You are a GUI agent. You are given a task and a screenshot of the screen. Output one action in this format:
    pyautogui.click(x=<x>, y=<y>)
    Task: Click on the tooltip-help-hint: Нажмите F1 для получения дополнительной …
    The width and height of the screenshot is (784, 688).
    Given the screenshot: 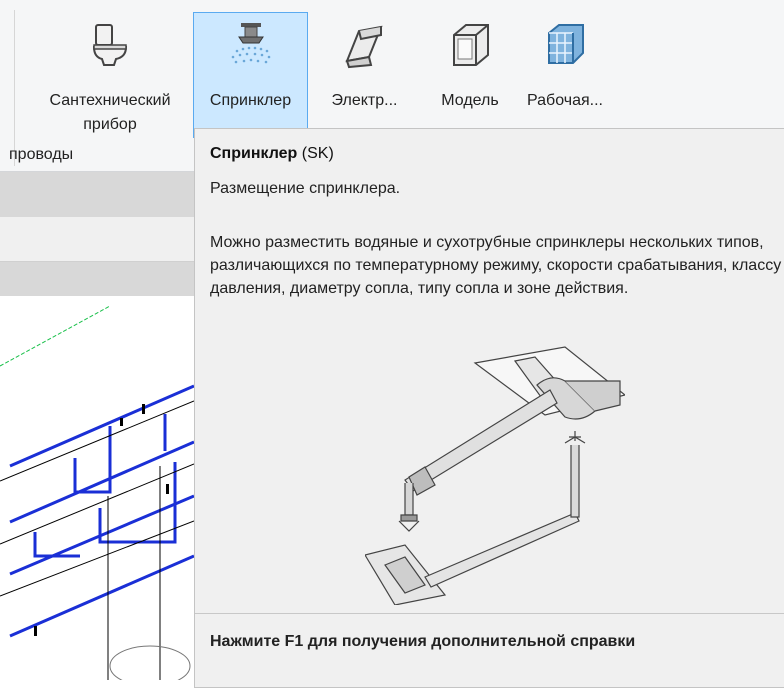 What is the action you would take?
    pyautogui.click(x=423, y=641)
    